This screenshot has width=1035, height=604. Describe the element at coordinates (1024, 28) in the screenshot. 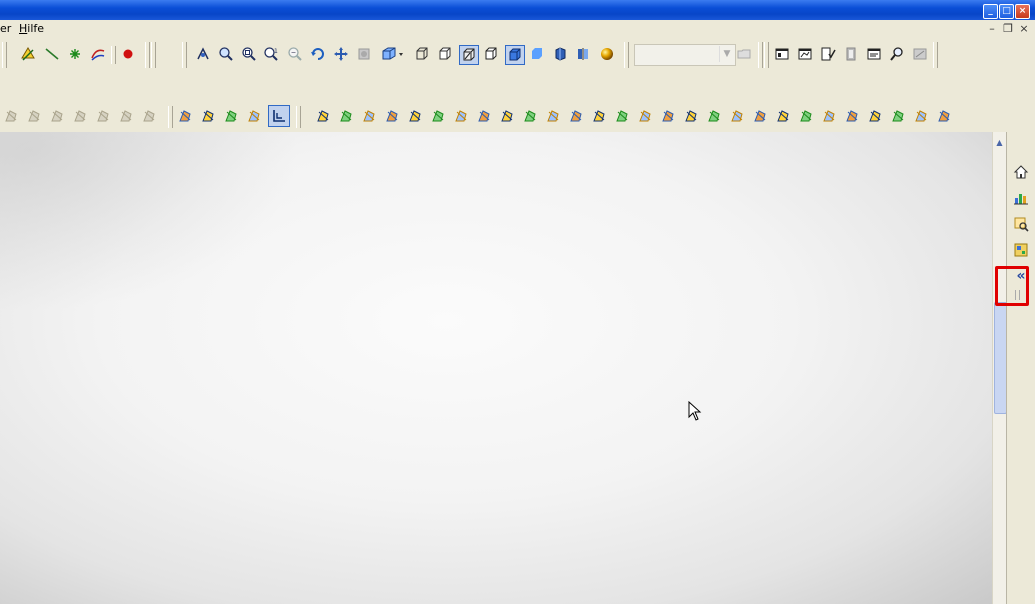

I see `mdi-close-button: ×` at that location.